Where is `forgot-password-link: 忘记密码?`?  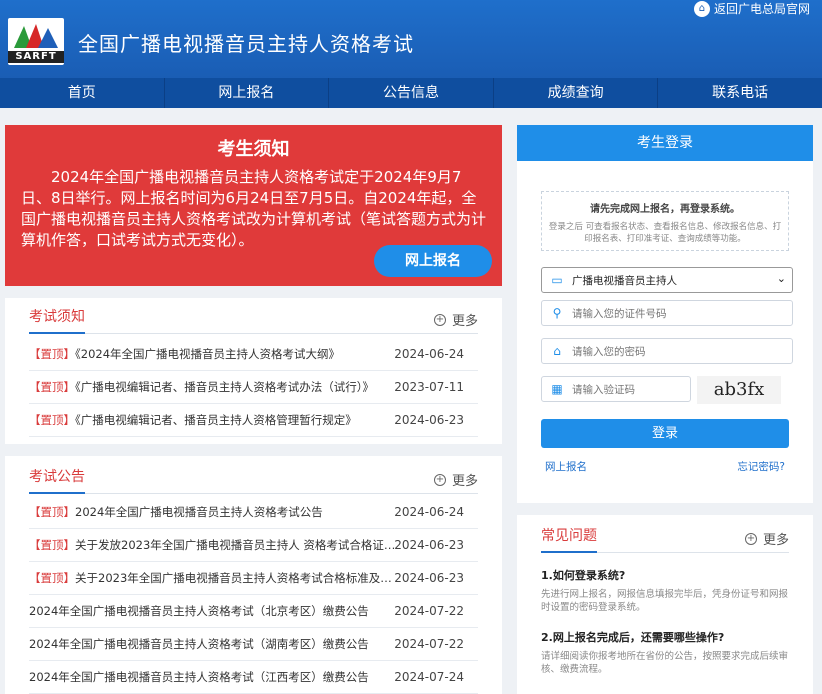
forgot-password-link: 忘记密码? is located at coordinates (761, 466).